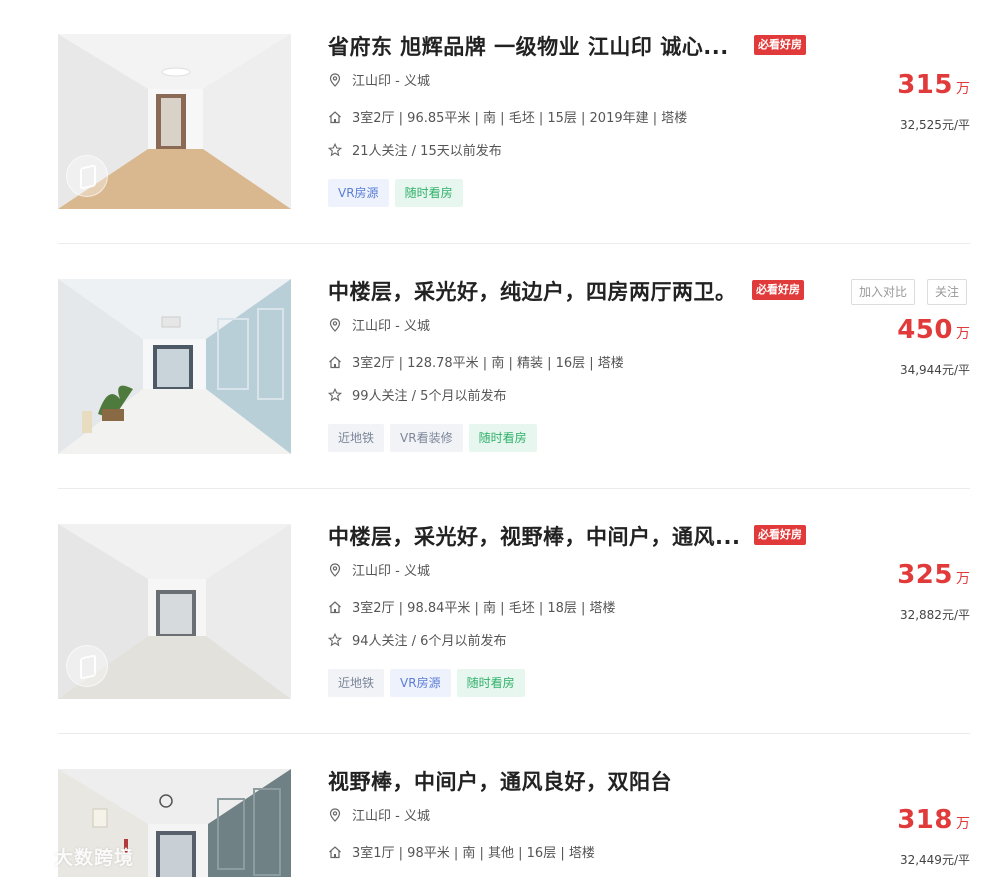 The height and width of the screenshot is (877, 989). I want to click on total-price: 315 万, so click(933, 85).